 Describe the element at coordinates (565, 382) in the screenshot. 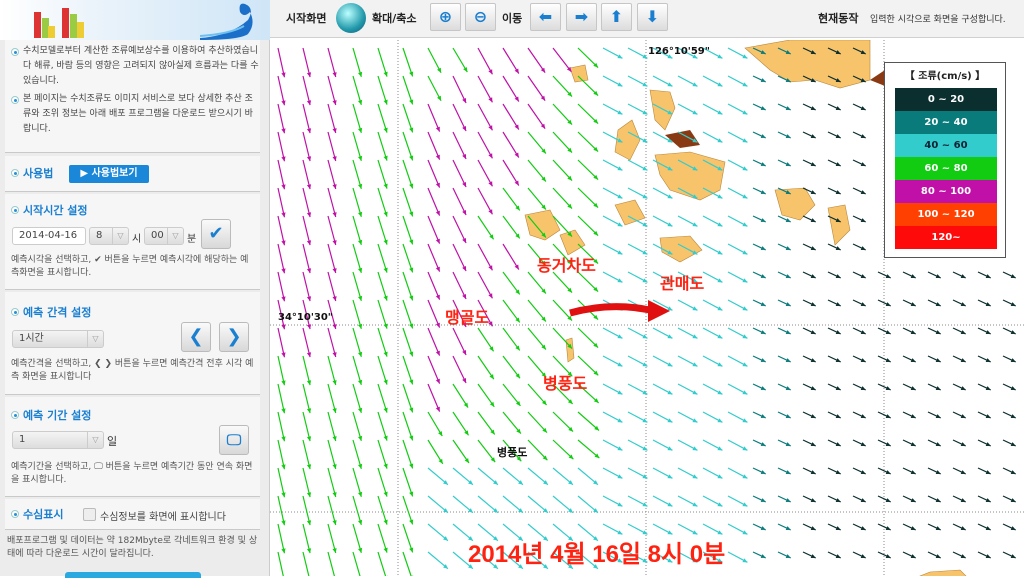

I see `place-byeongpungdo: 병풍도` at that location.